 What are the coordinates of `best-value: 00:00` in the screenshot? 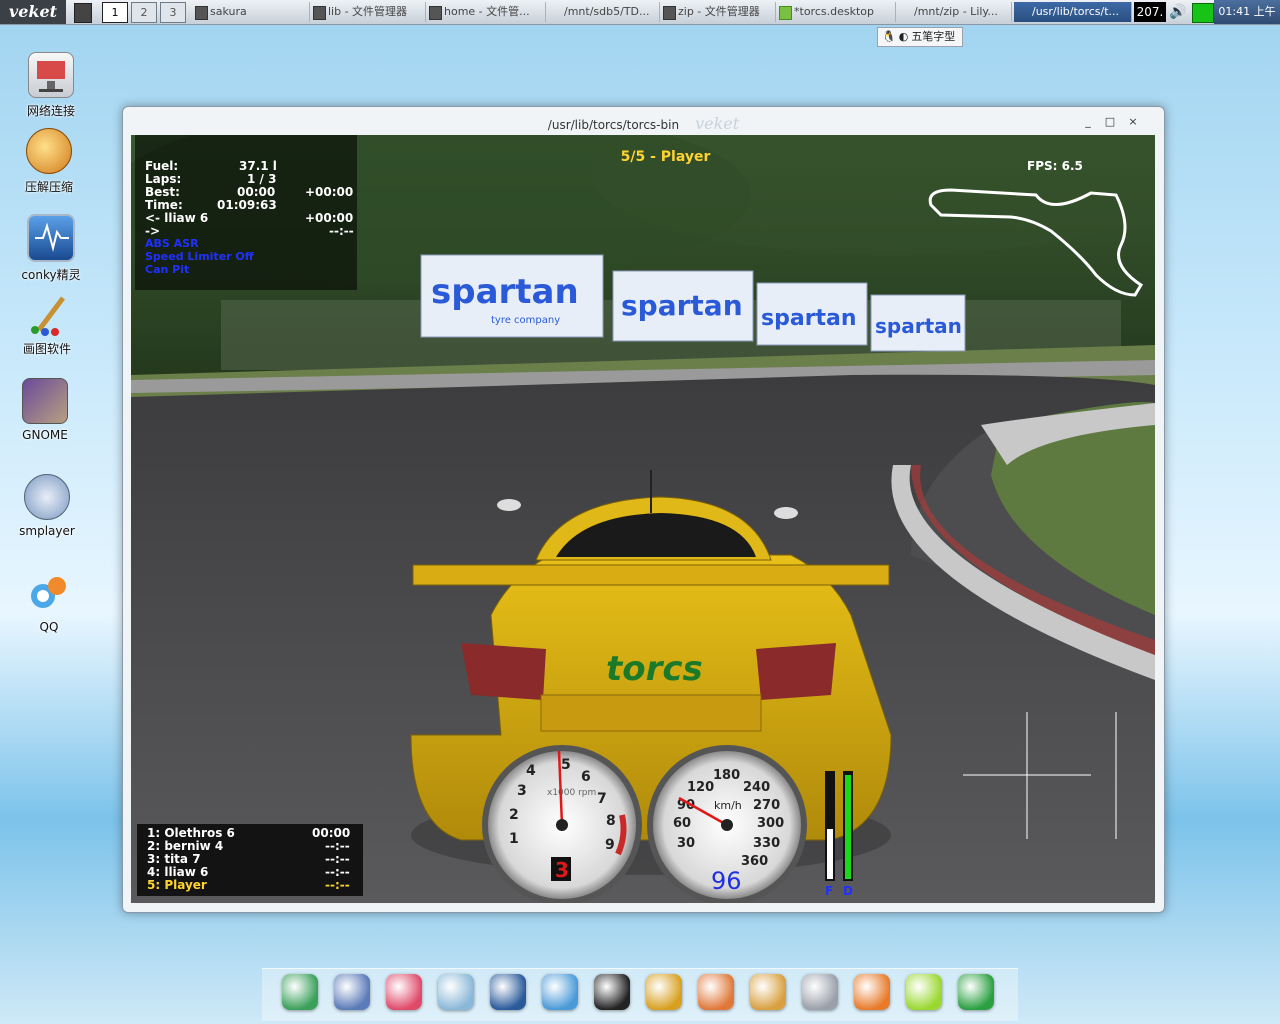 It's located at (256, 192).